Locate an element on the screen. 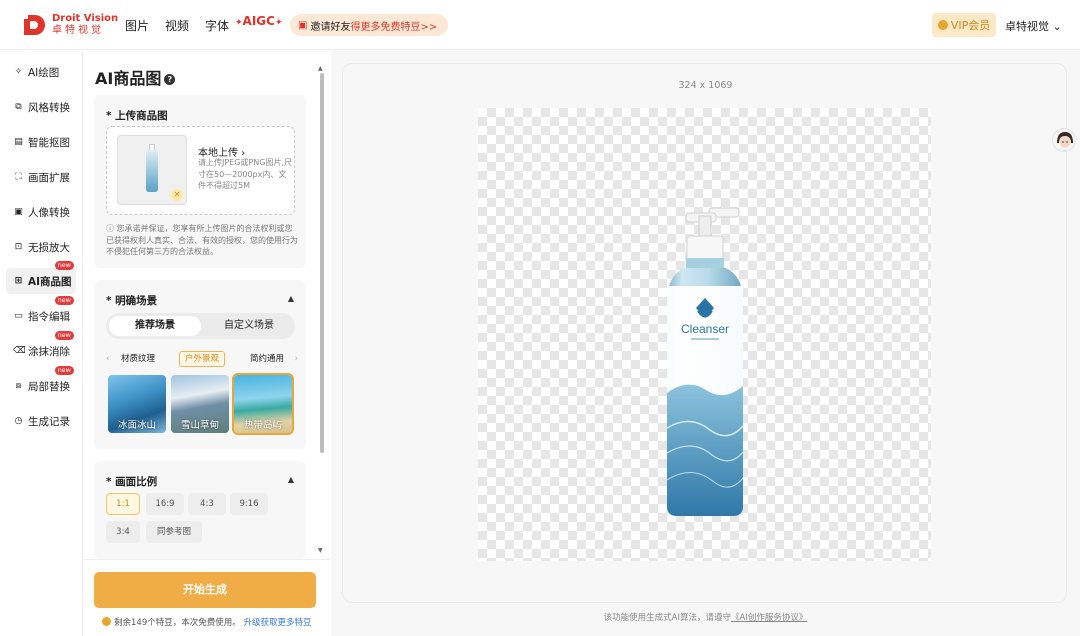  logo-mark-icon is located at coordinates (34, 25).